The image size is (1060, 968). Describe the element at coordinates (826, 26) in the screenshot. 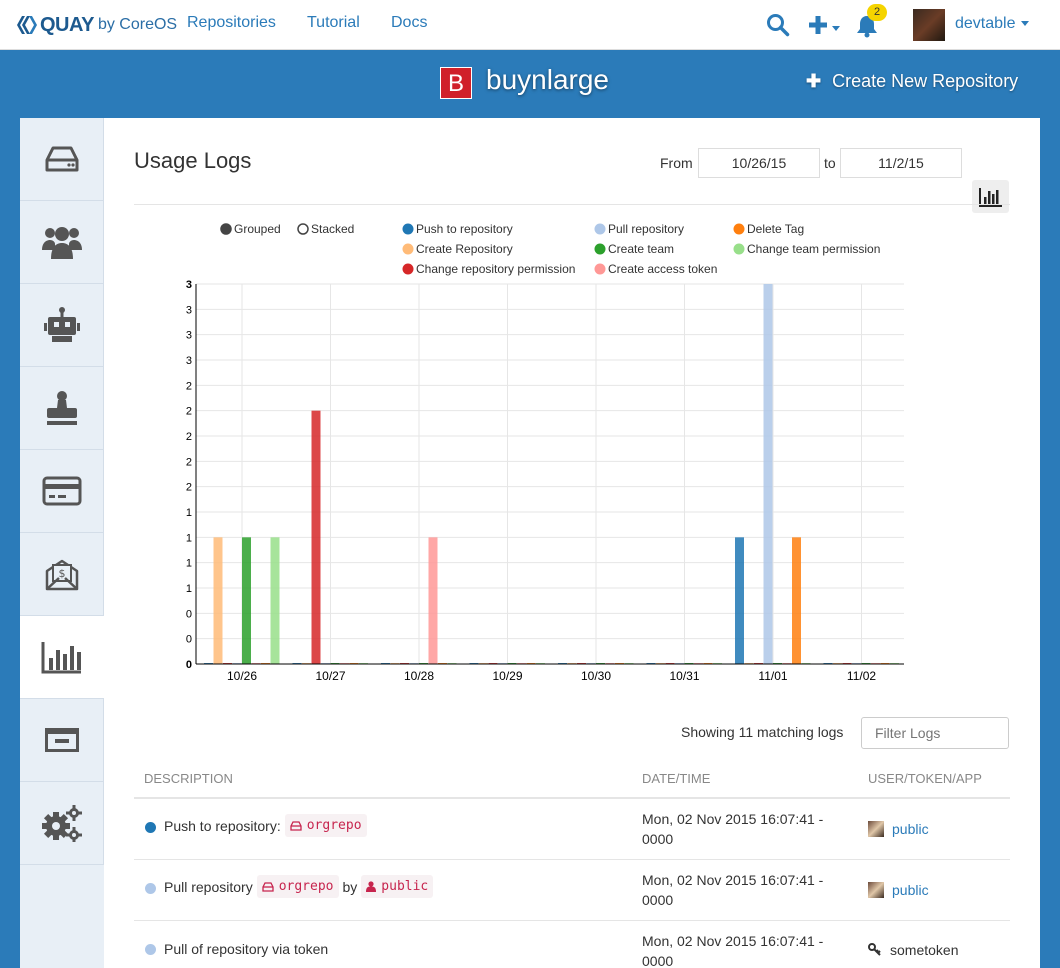

I see `add-plus-dropdown-icon` at that location.